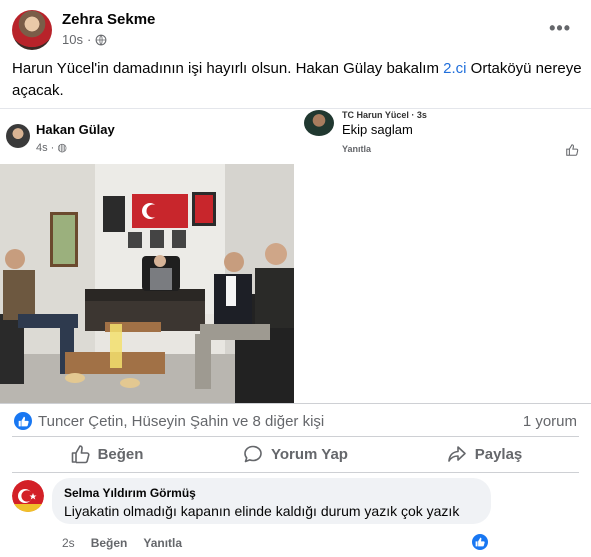 This screenshot has height=557, width=591. What do you see at coordinates (28, 496) in the screenshot?
I see `commenter-avatar` at bounding box center [28, 496].